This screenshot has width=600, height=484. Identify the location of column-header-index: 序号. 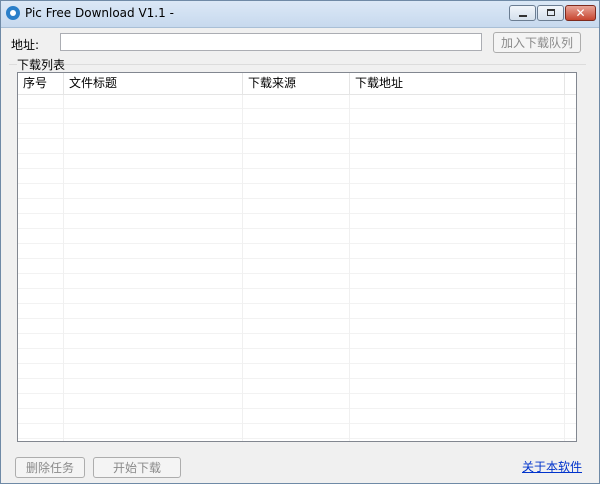
(41, 83).